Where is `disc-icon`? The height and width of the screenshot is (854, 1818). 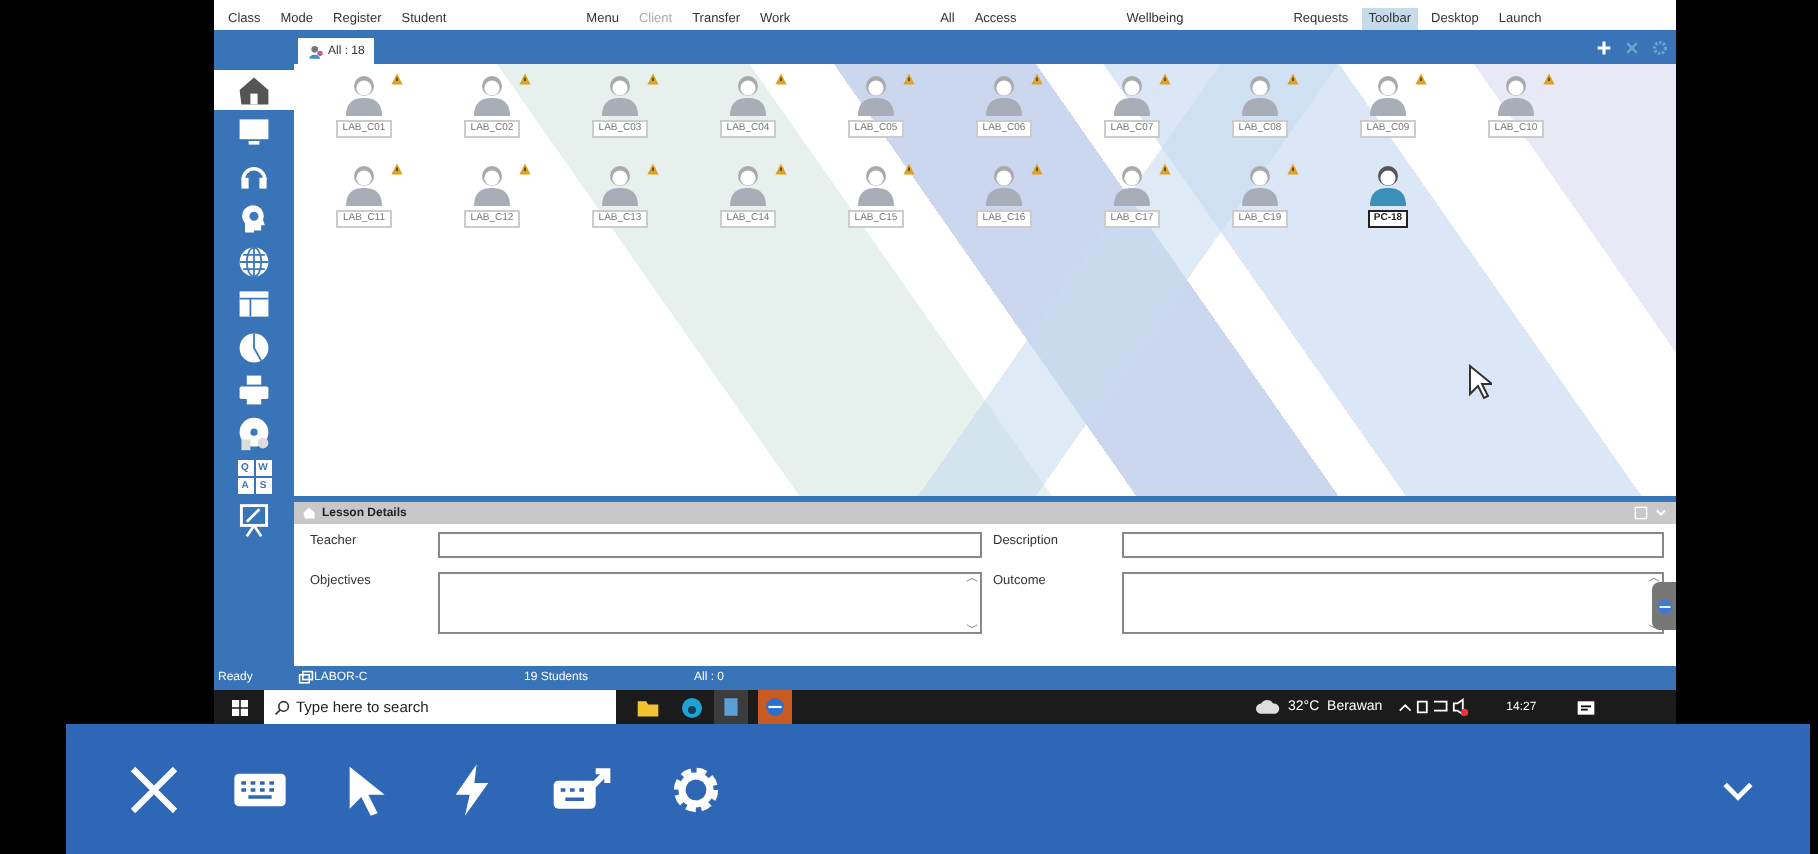
disc-icon is located at coordinates (254, 433).